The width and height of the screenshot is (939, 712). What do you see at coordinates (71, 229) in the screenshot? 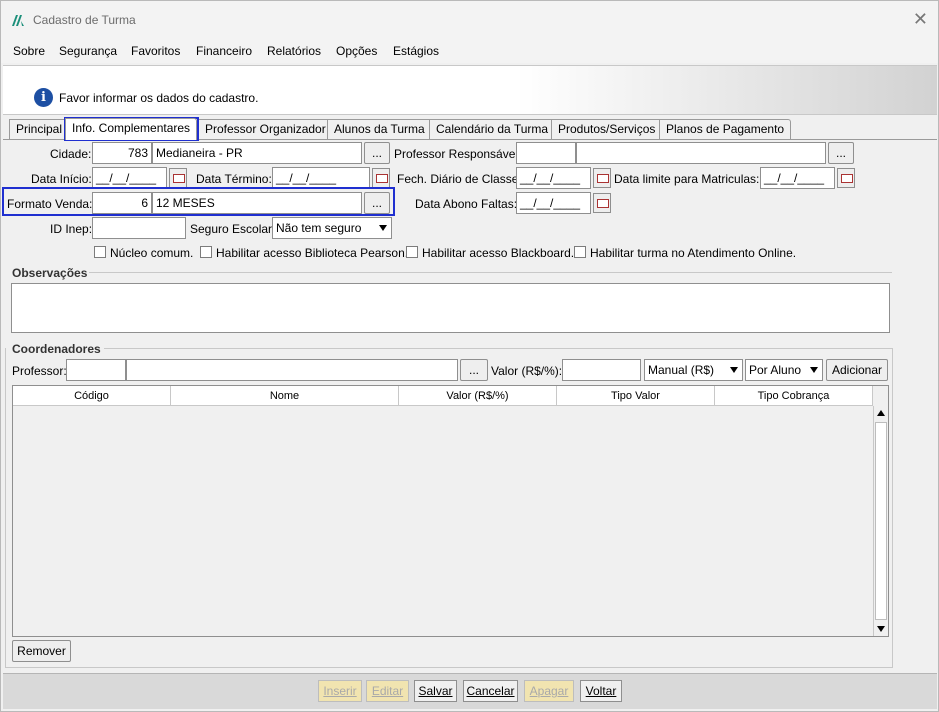
I see `id-inep-label: ID Inep:` at bounding box center [71, 229].